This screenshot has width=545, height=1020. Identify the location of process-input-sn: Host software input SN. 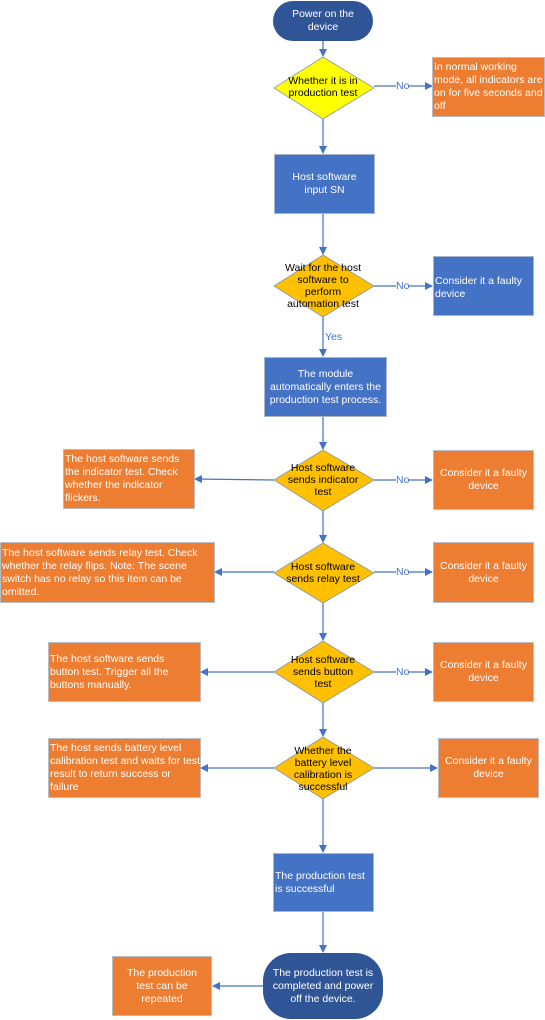
(324, 184).